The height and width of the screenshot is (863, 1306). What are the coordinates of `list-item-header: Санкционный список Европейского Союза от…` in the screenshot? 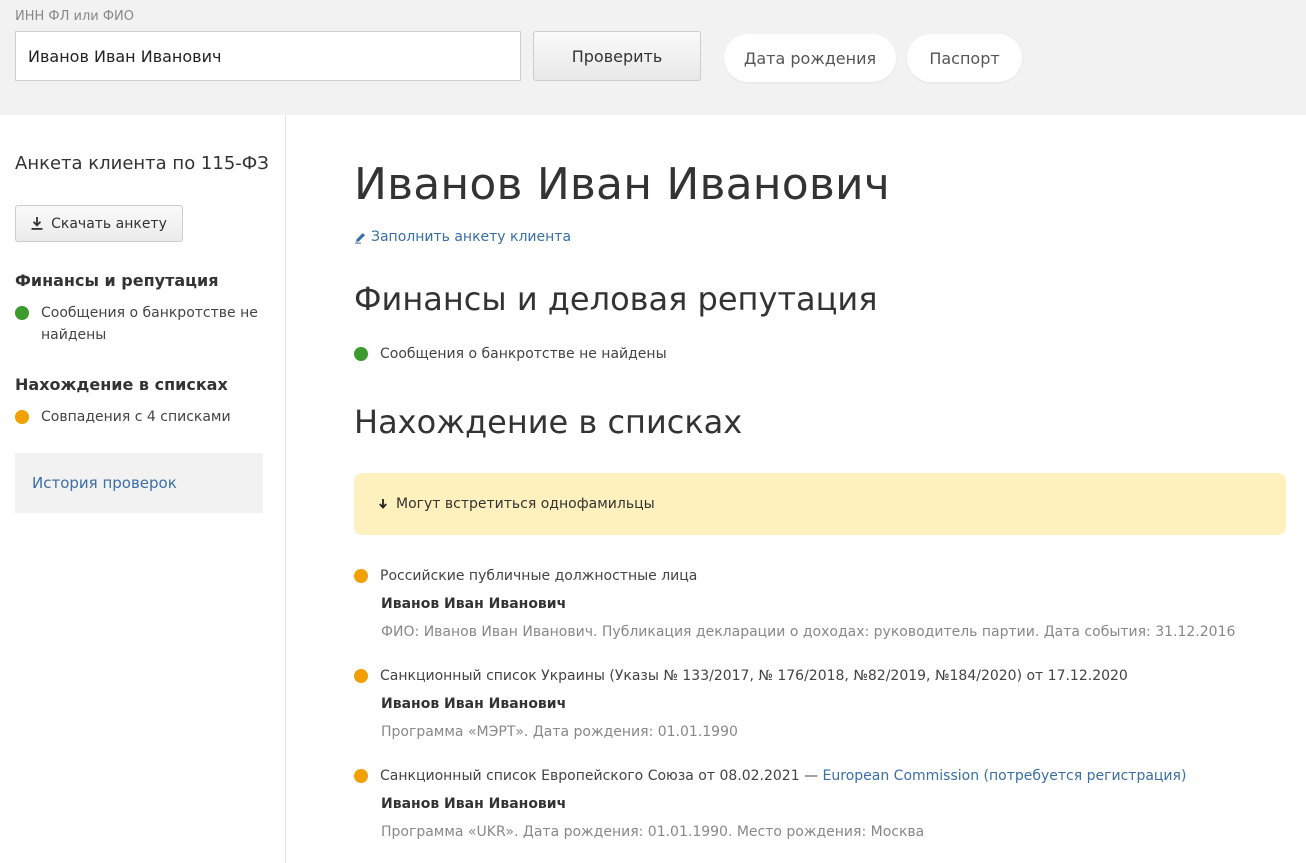 It's located at (820, 776).